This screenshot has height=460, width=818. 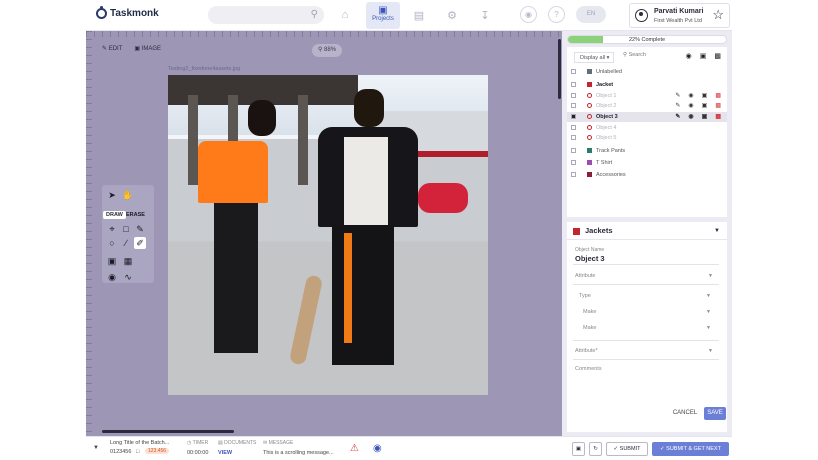 What do you see at coordinates (314, 14) in the screenshot?
I see `search-icon: ⚲` at bounding box center [314, 14].